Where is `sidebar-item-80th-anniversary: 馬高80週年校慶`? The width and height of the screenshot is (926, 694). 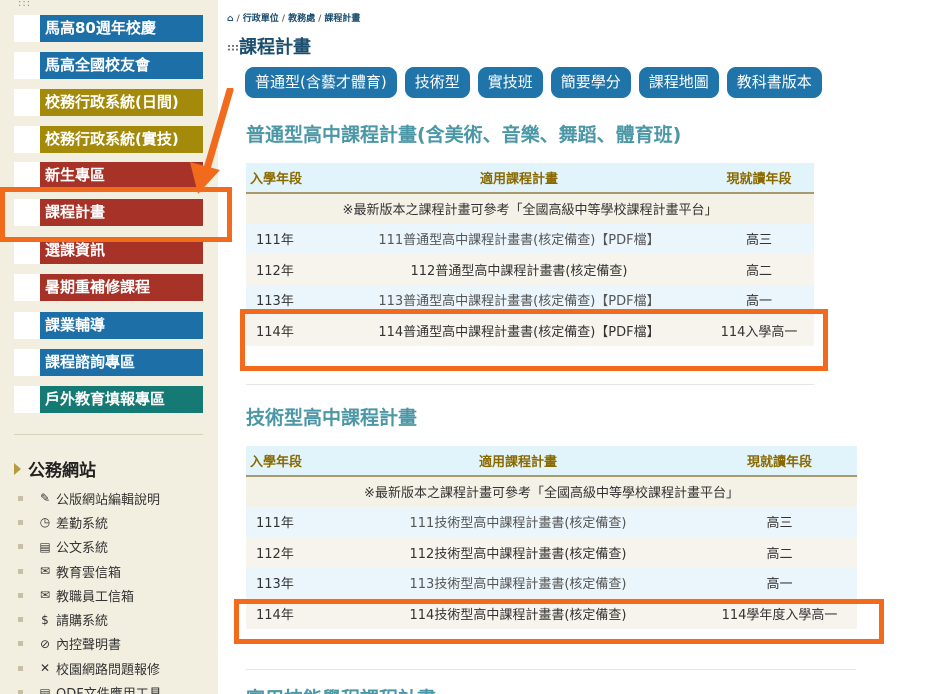 sidebar-item-80th-anniversary: 馬高80週年校慶 is located at coordinates (108, 28).